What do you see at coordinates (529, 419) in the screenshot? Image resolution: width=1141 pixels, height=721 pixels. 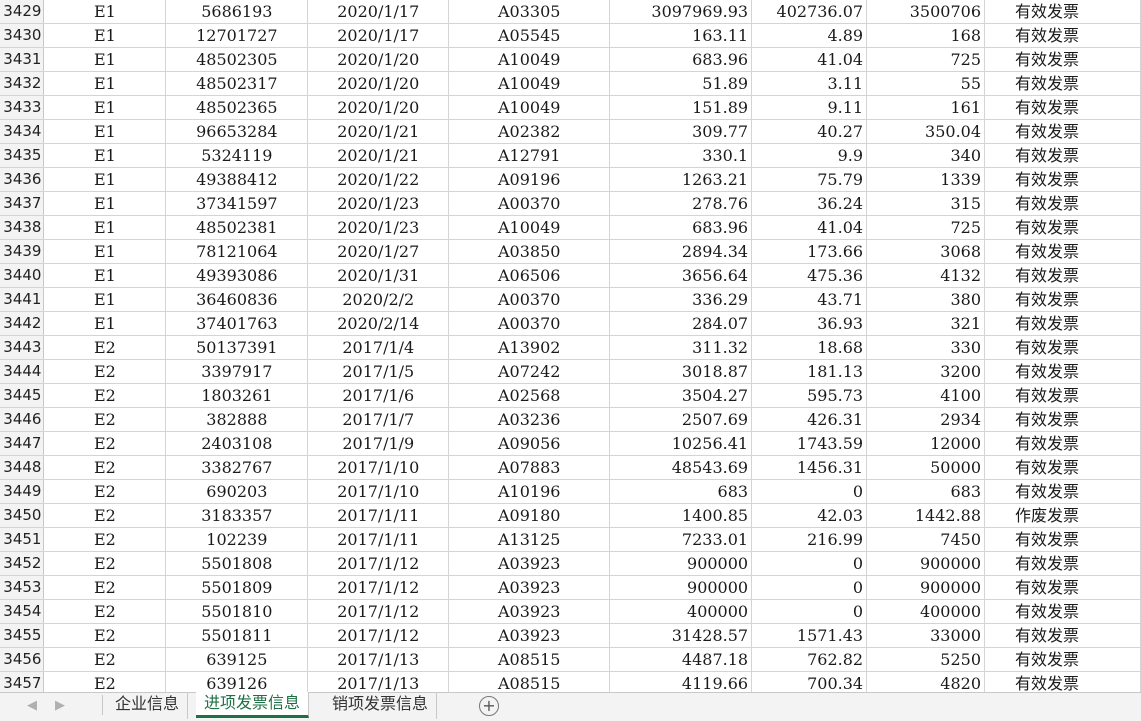 I see `partner-code-cell: A03236` at bounding box center [529, 419].